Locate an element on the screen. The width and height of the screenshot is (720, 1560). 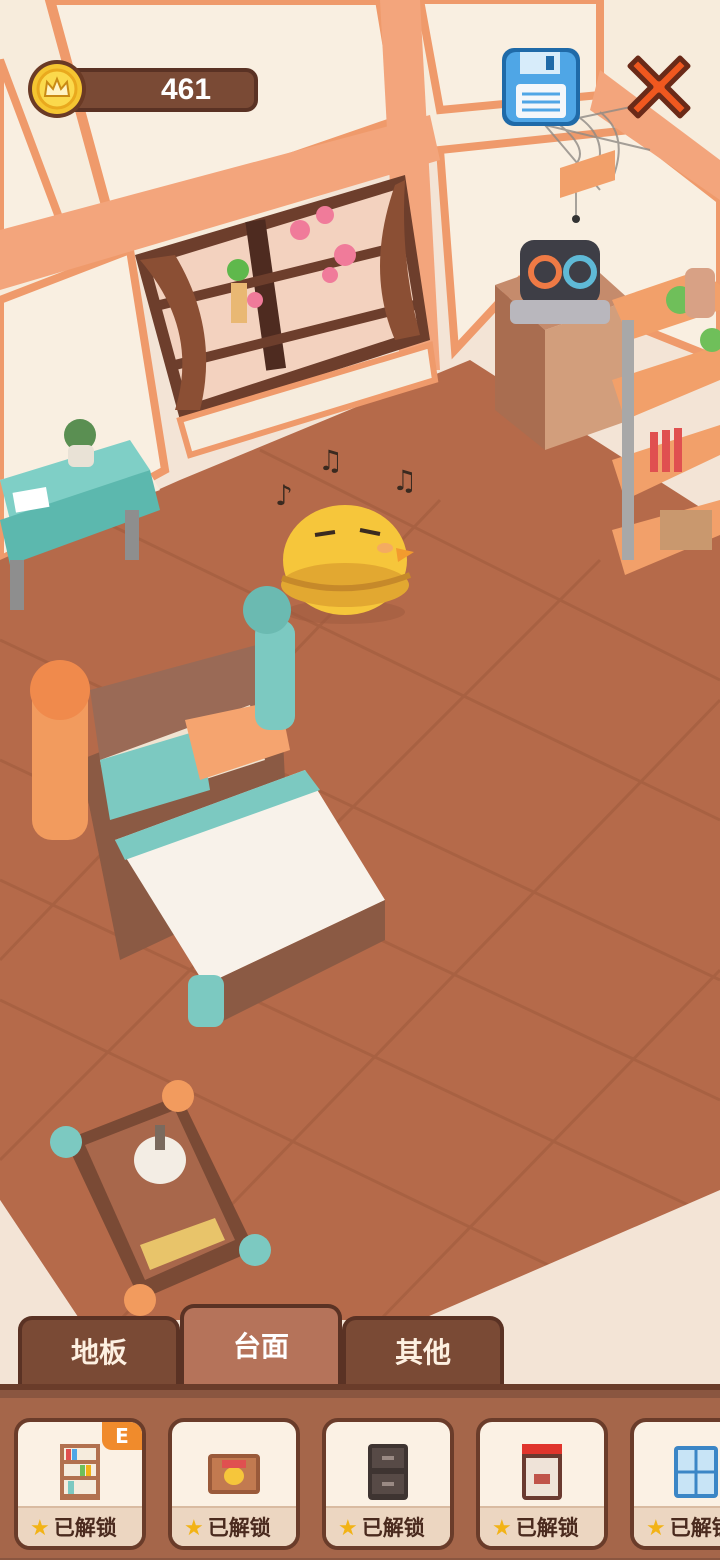
item-card-dark-cabinet: ★ 已解锁 is located at coordinates (388, 1484).